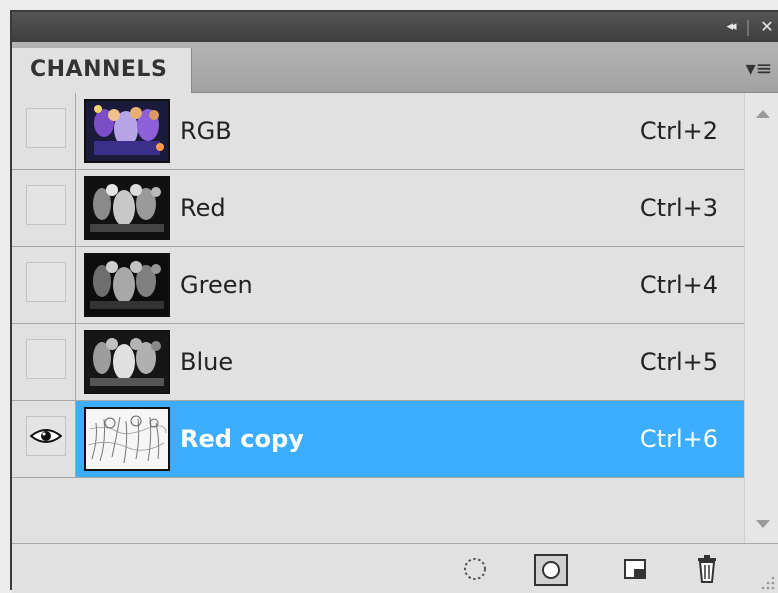 This screenshot has height=593, width=778. I want to click on bottom-toolbar, so click(395, 568).